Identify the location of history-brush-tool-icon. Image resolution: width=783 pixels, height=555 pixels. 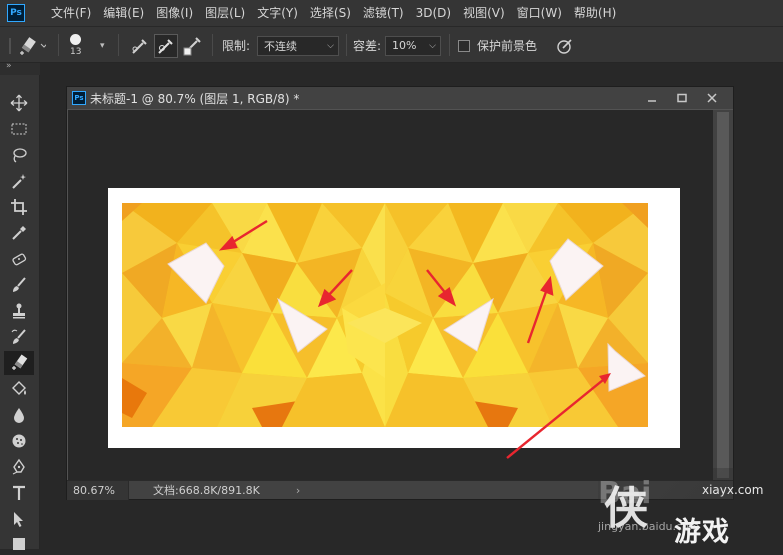
(18, 336).